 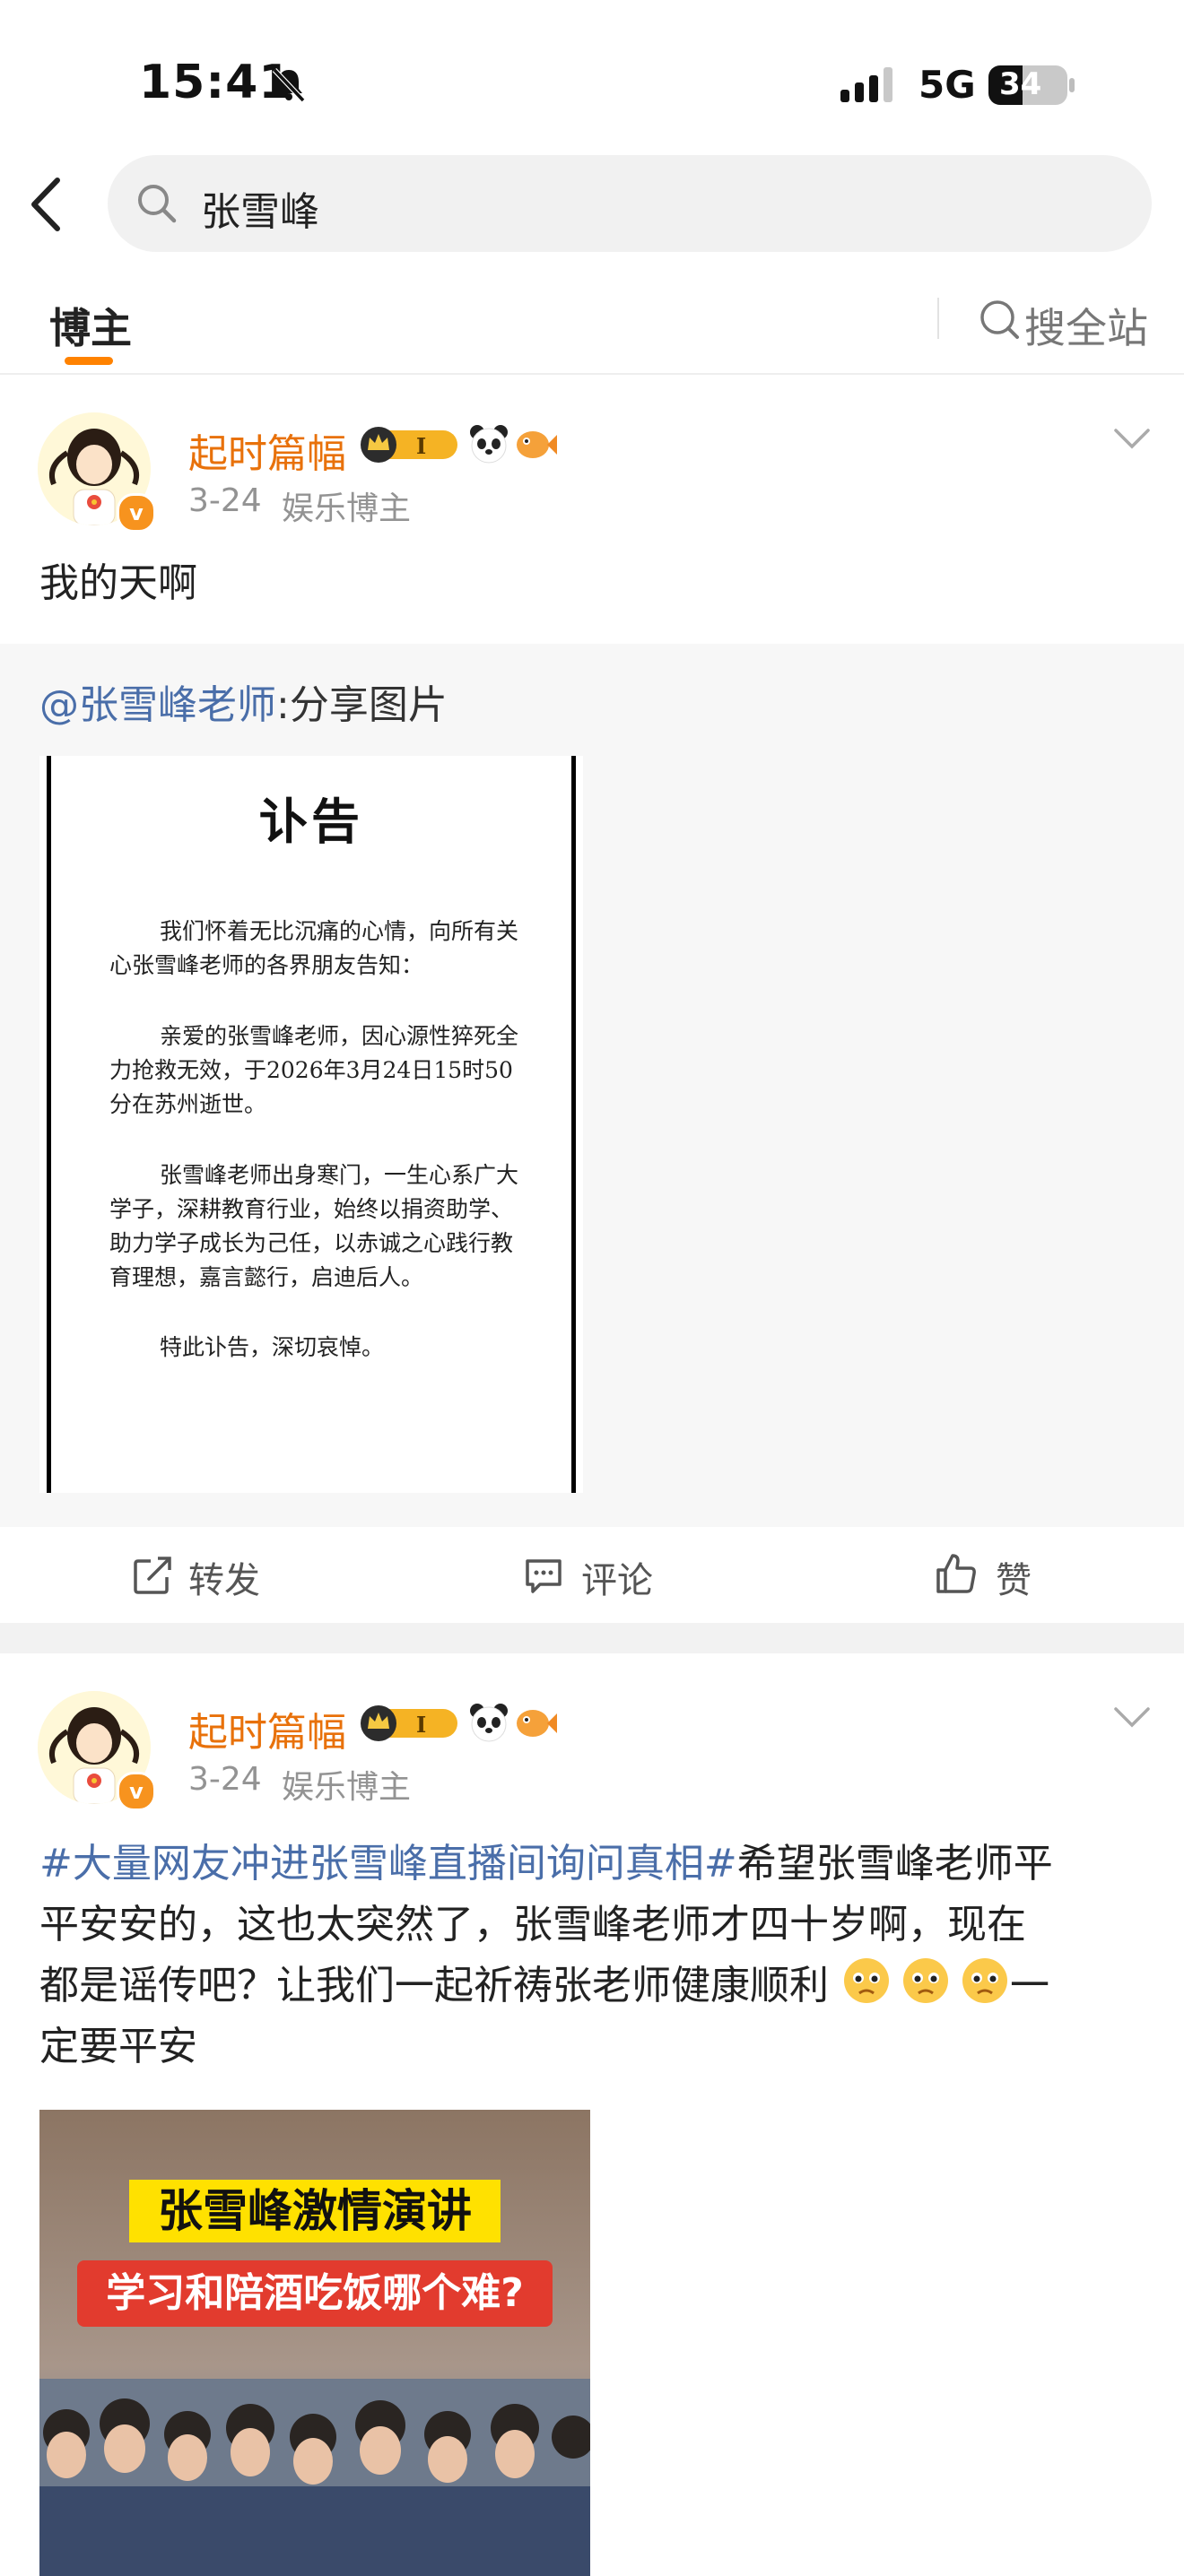 I want to click on obituary-paragraph: 特此讣告，深切哀悼。, so click(x=272, y=1347).